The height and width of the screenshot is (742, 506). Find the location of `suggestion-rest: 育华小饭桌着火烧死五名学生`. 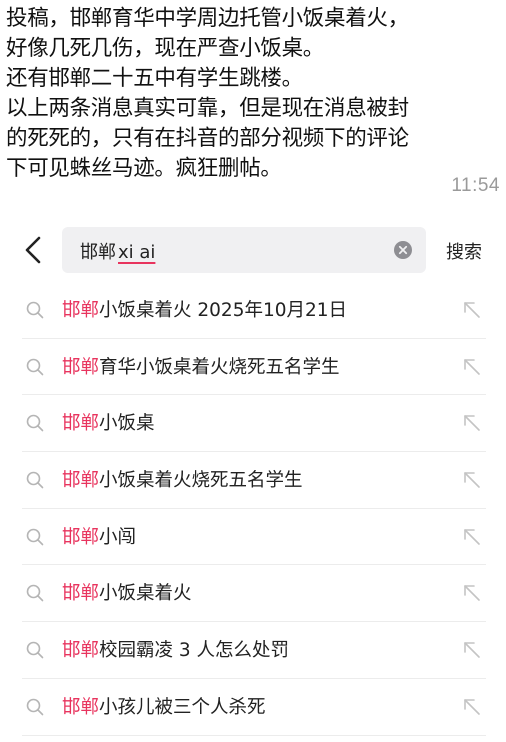

suggestion-rest: 育华小饭桌着火烧死五名学生 is located at coordinates (219, 367).